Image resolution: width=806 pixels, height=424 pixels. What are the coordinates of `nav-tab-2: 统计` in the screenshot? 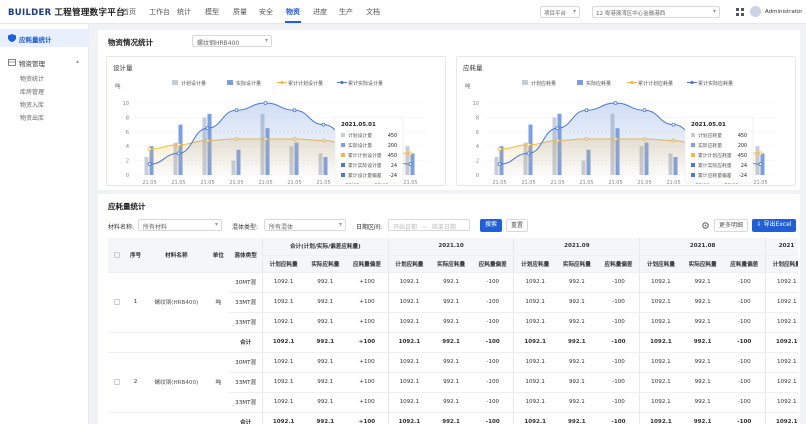 It's located at (184, 12).